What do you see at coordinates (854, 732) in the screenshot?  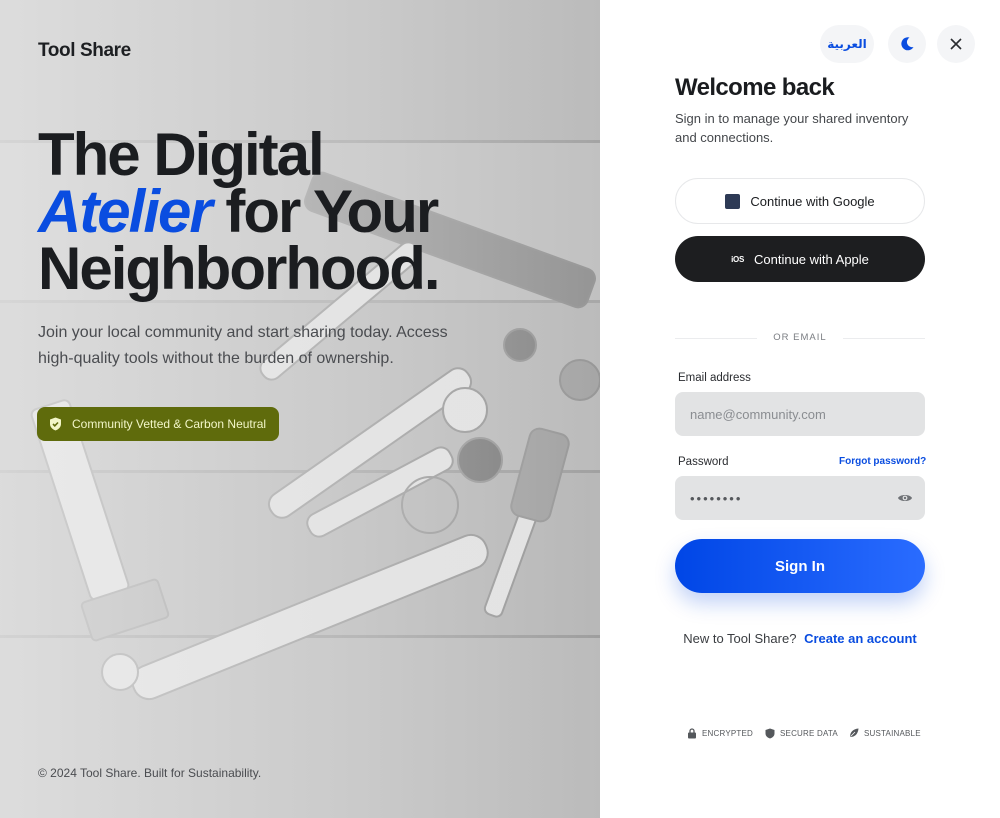 I see `leaf-icon` at bounding box center [854, 732].